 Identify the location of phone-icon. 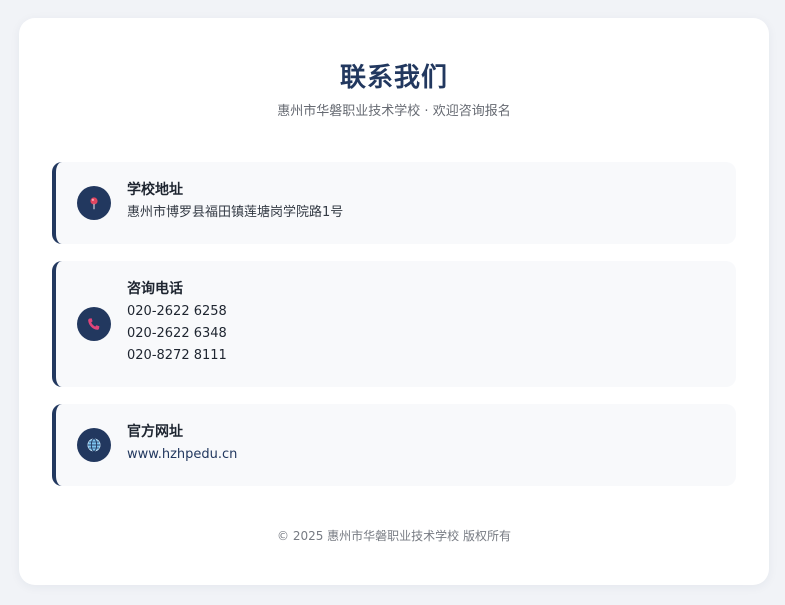
(94, 324).